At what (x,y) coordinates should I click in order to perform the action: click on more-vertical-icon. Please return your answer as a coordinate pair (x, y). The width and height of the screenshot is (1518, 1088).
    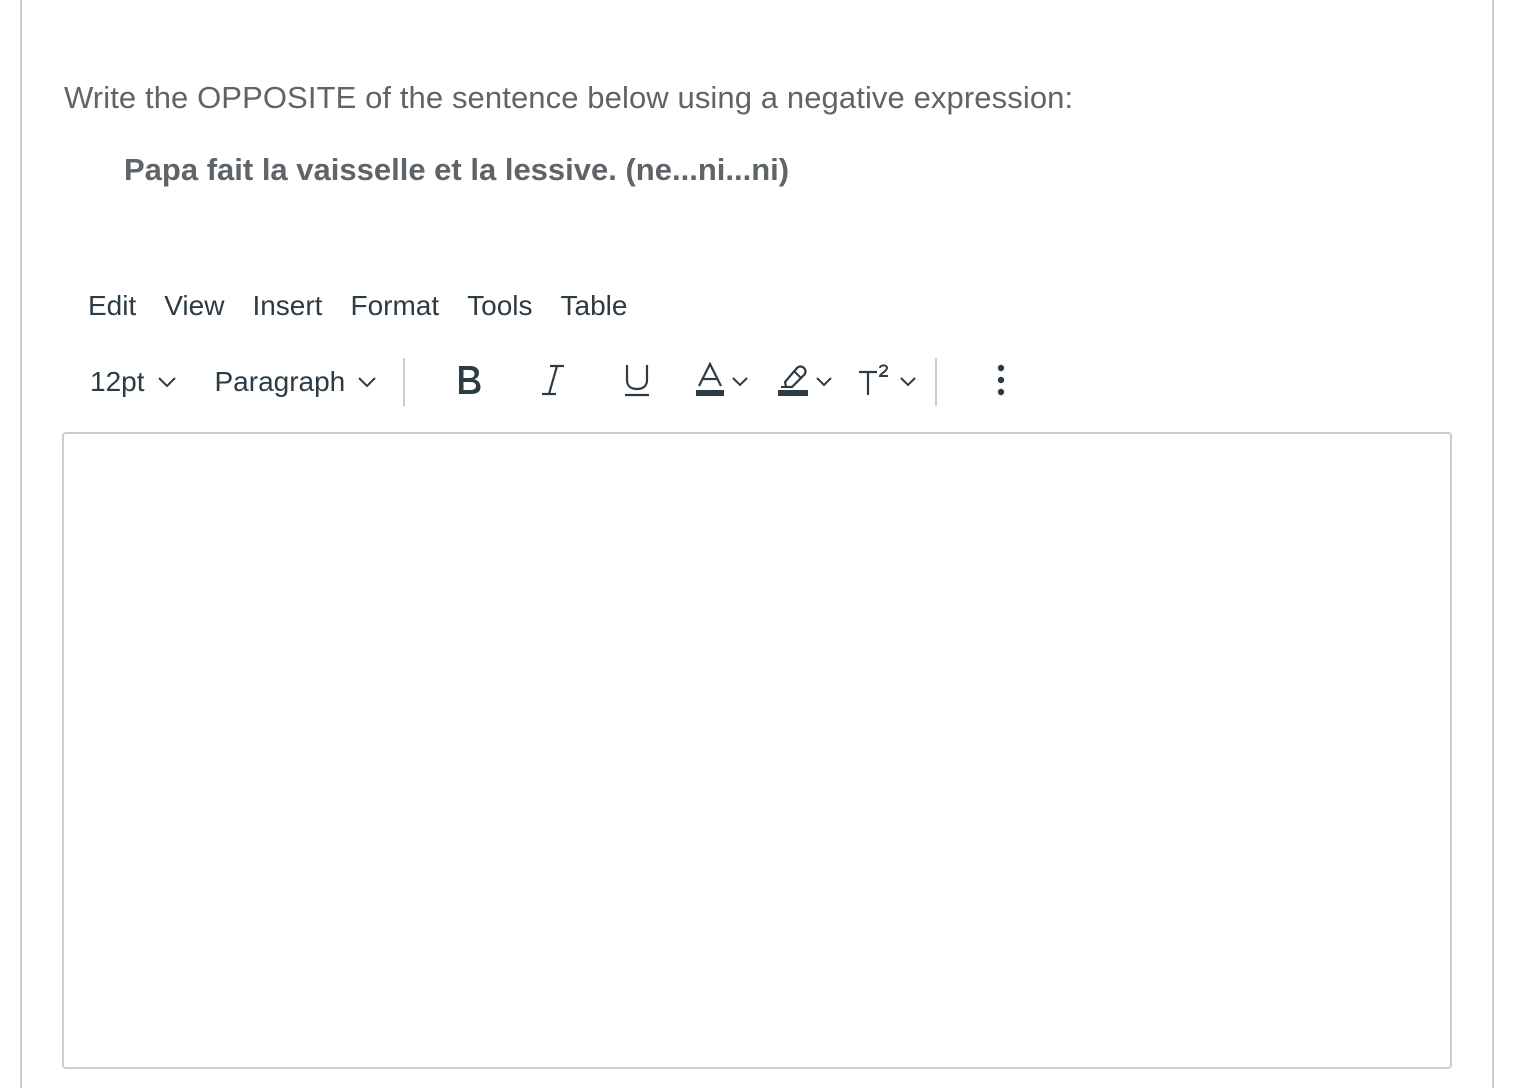
    Looking at the image, I should click on (1001, 382).